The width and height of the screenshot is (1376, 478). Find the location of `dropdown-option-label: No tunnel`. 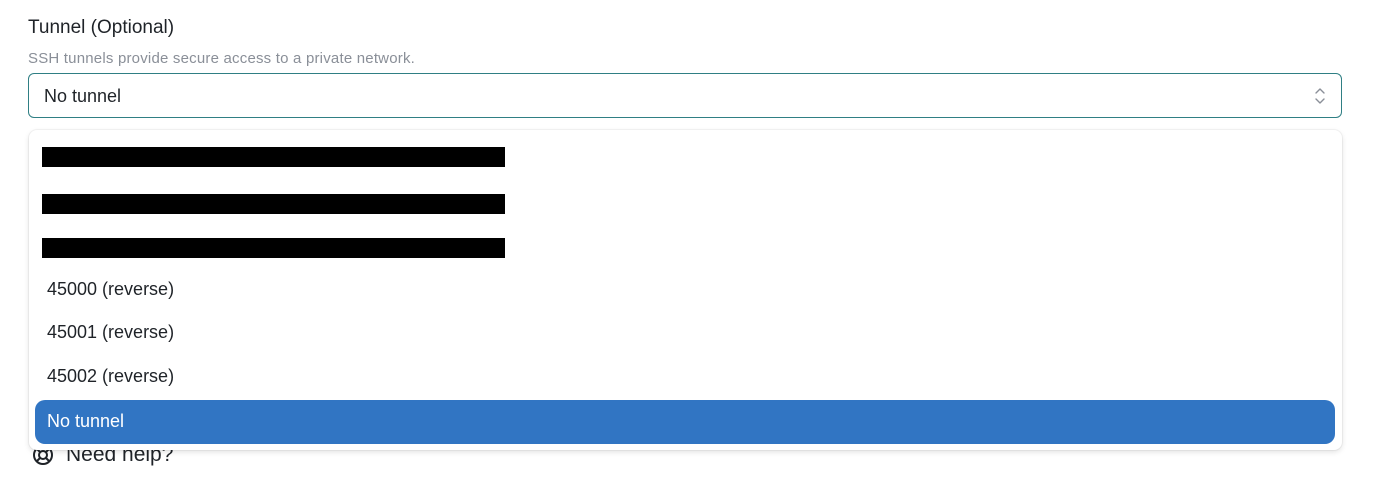

dropdown-option-label: No tunnel is located at coordinates (86, 421).